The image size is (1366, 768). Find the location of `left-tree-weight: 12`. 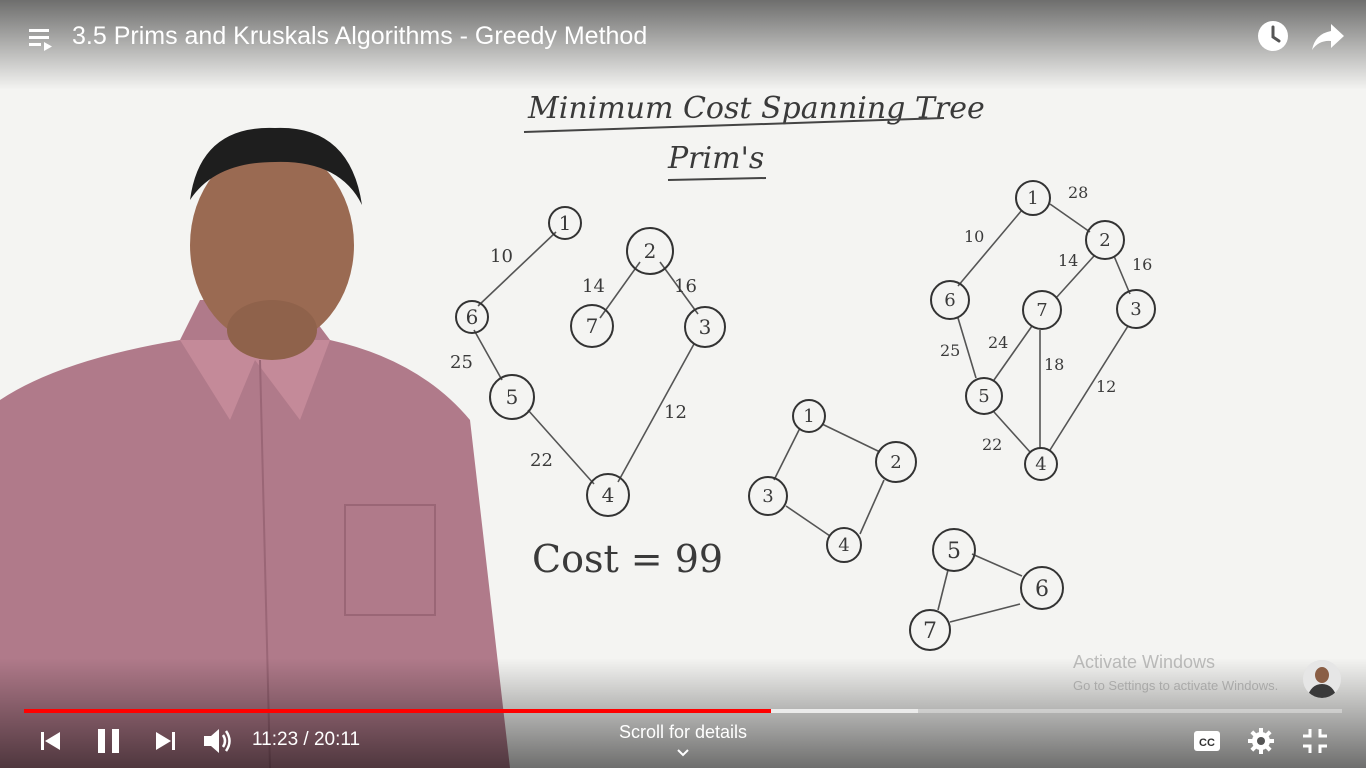

left-tree-weight: 12 is located at coordinates (675, 412).